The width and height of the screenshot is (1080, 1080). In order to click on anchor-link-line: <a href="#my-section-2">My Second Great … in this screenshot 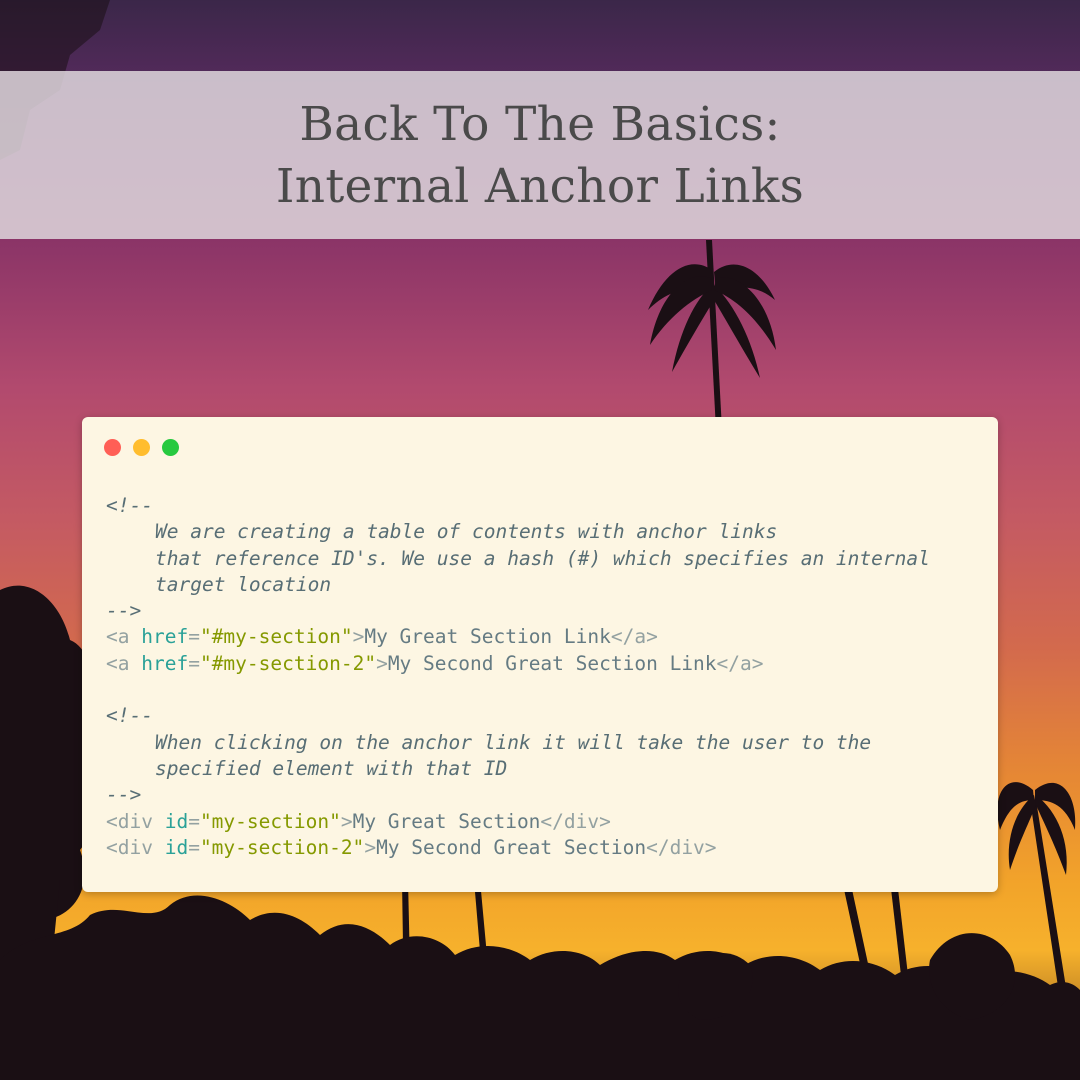, I will do `click(518, 664)`.